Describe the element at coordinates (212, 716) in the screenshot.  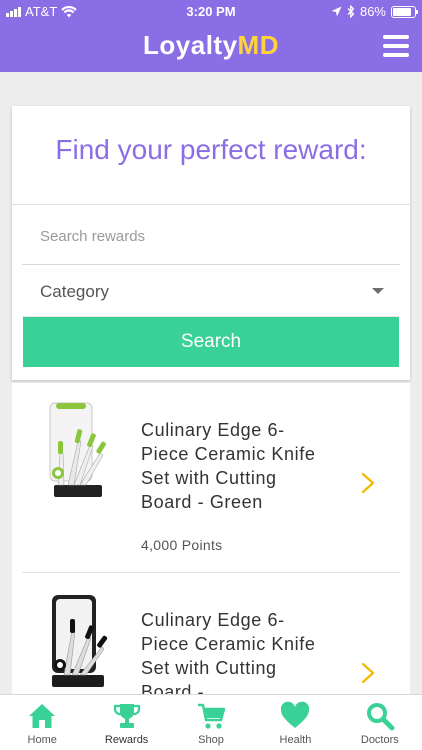
I see `cart-icon` at that location.